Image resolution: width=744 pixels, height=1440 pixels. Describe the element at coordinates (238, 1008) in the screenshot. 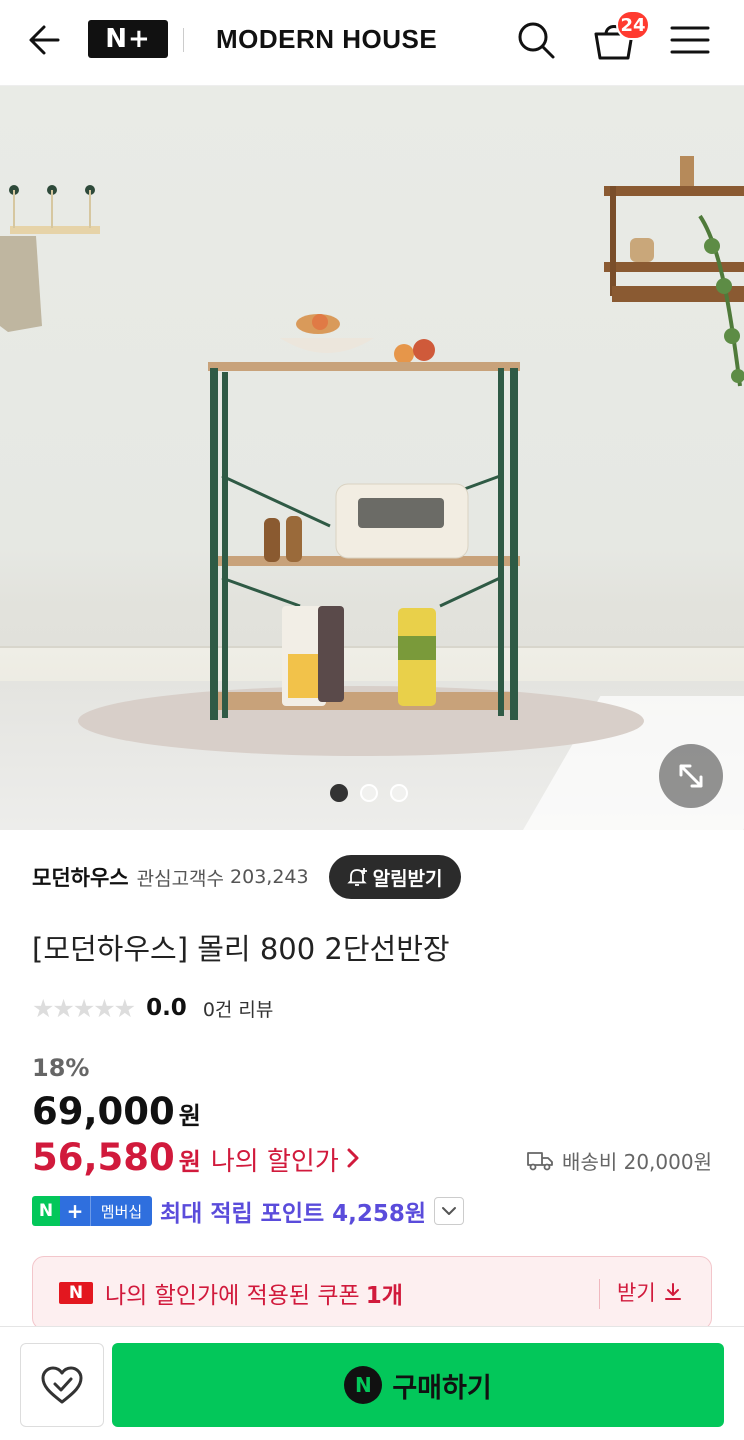

I see `review-count-link: 0건 리뷰` at that location.